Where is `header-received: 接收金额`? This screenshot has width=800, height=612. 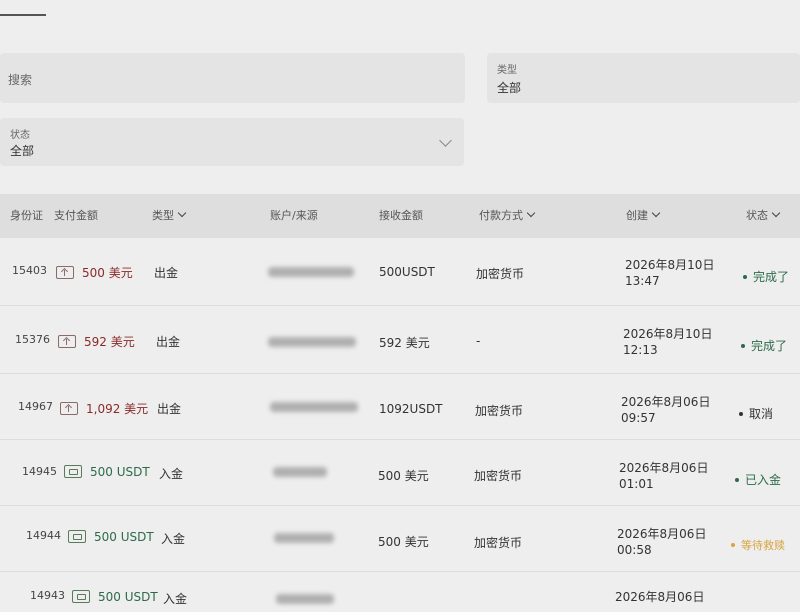
header-received: 接收金额 is located at coordinates (401, 215).